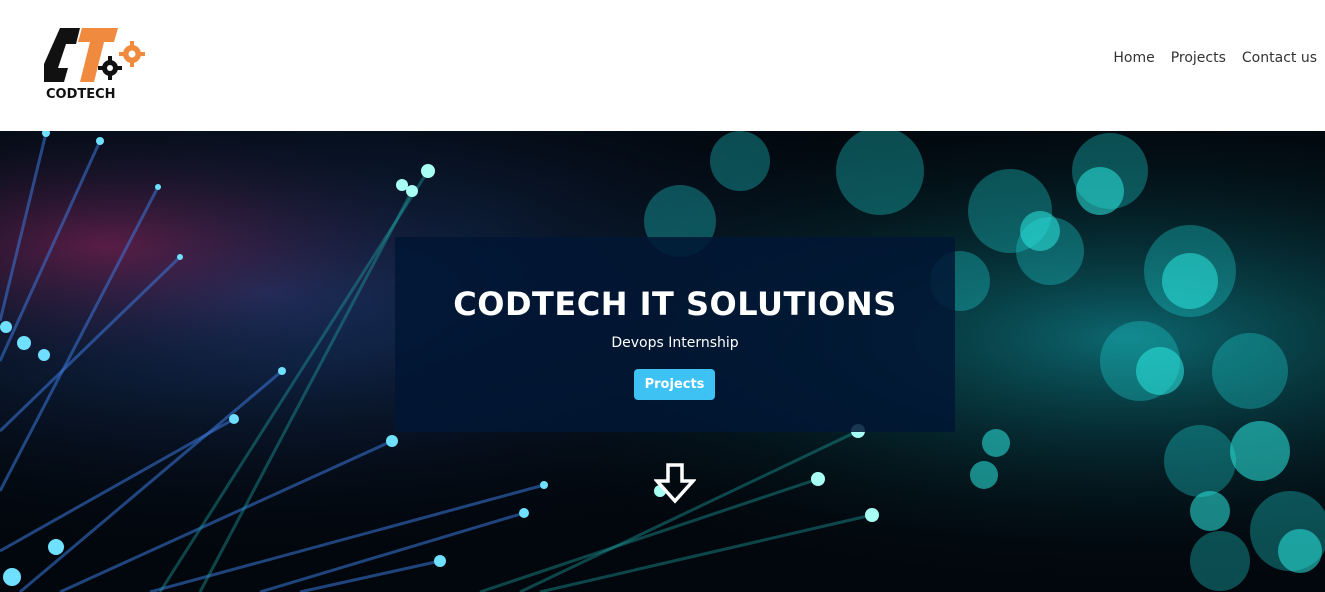 This screenshot has width=1325, height=592. I want to click on nav-contact-link: Contact us, so click(1279, 58).